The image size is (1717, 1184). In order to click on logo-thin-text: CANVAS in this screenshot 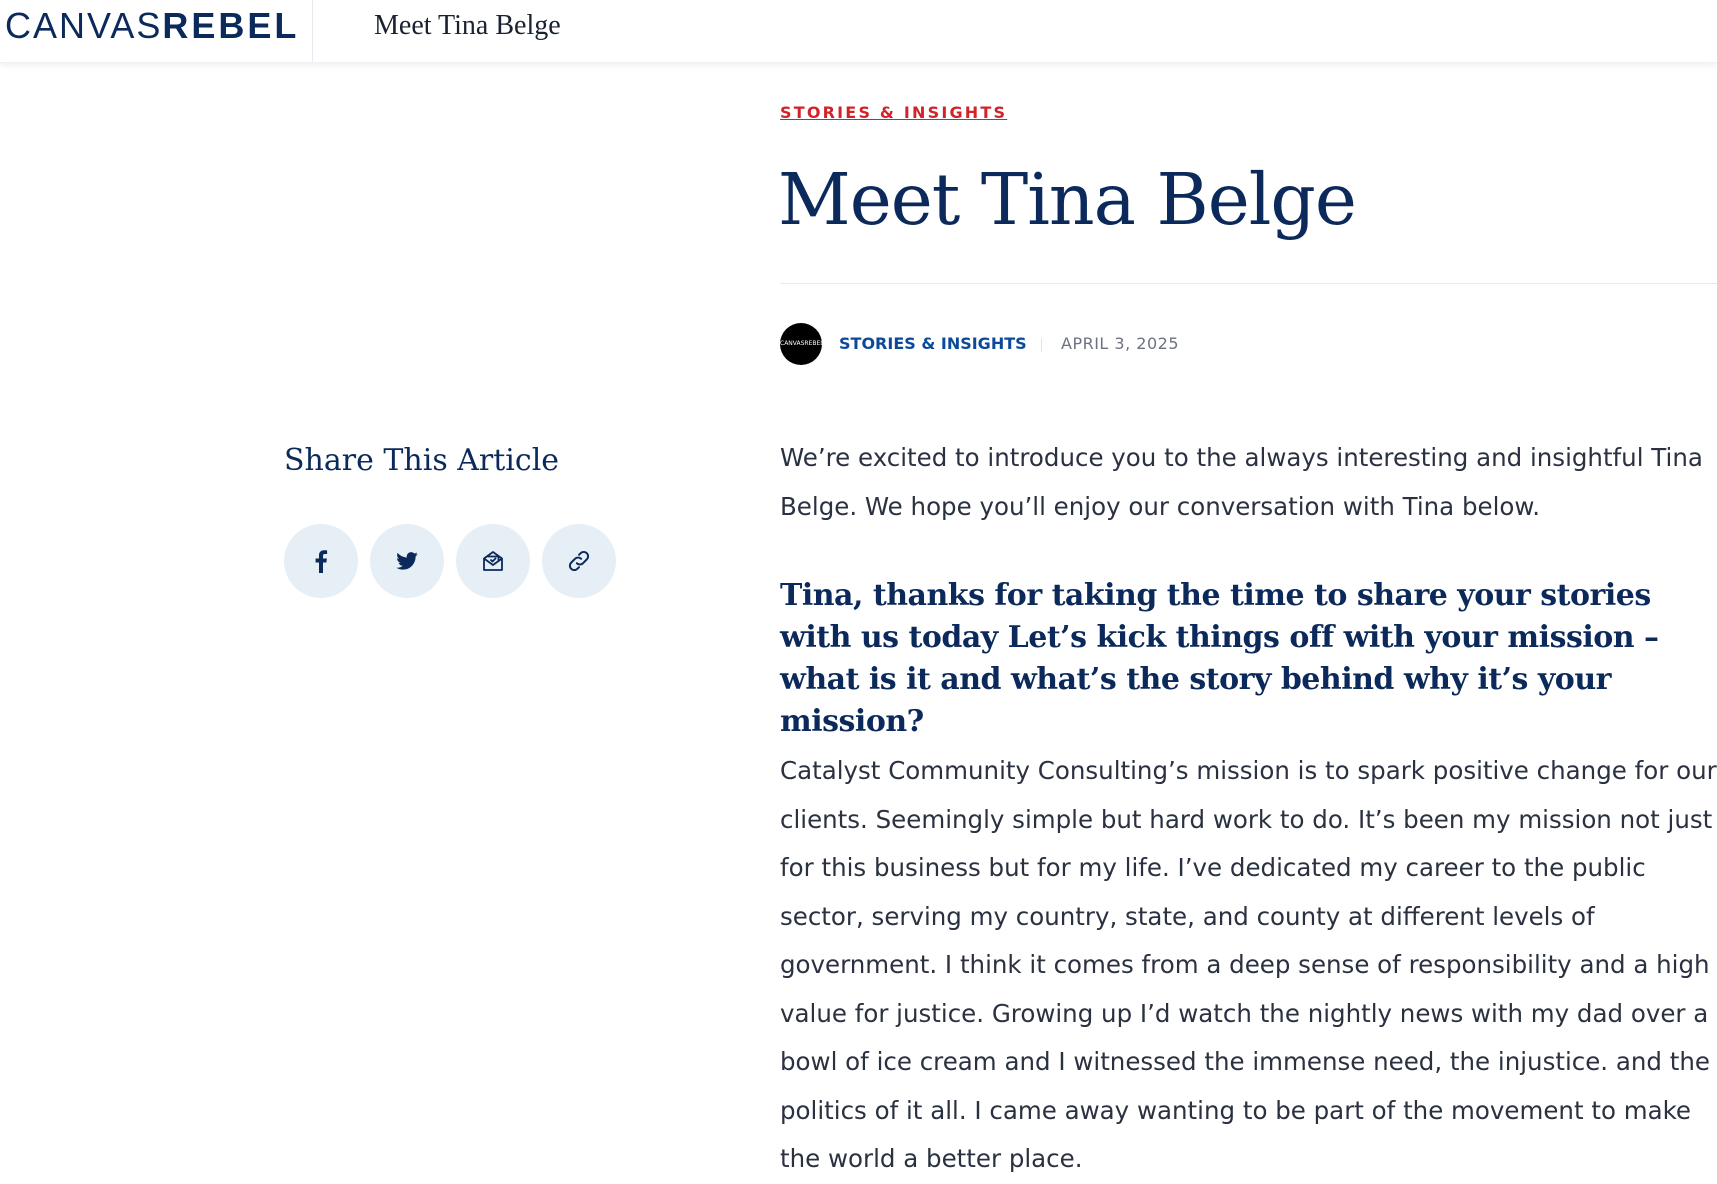, I will do `click(84, 25)`.